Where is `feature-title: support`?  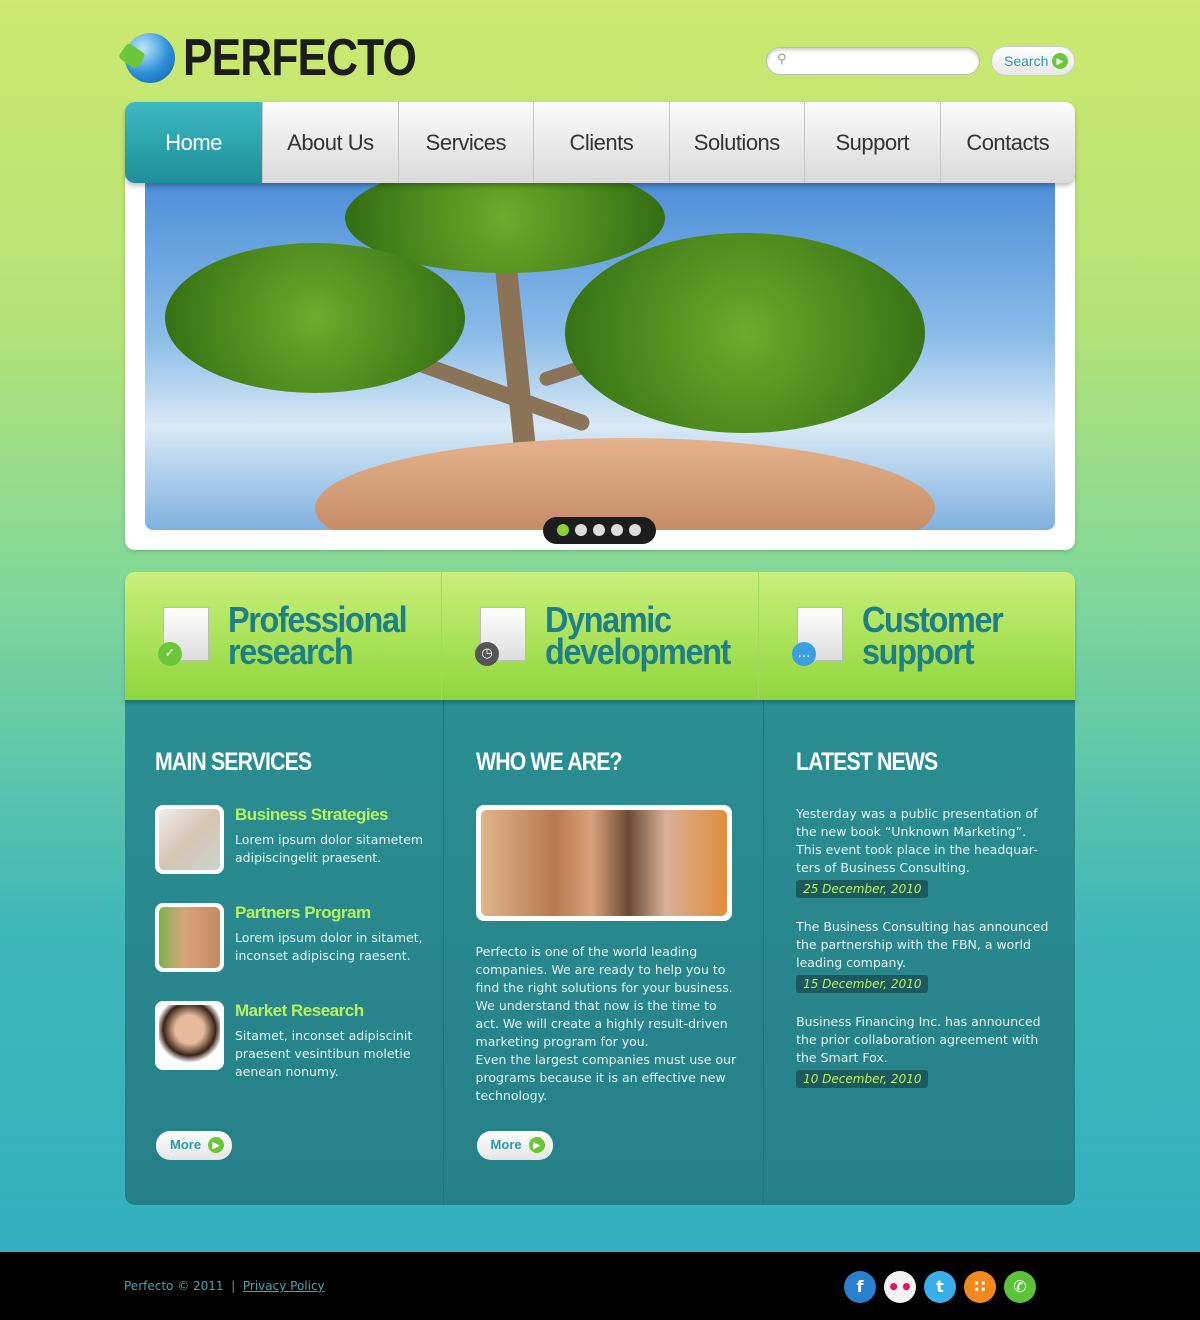
feature-title: support is located at coordinates (918, 651).